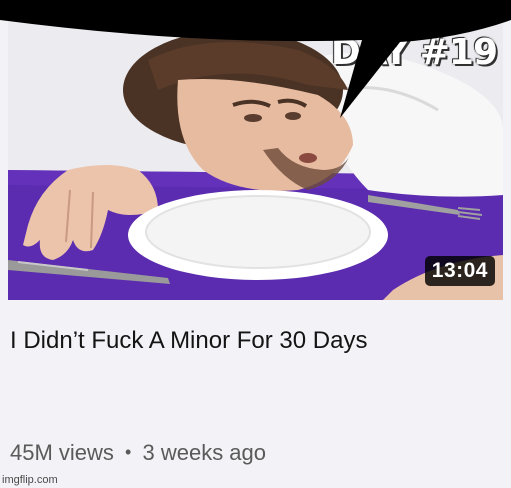 Image resolution: width=511 pixels, height=488 pixels. What do you see at coordinates (138, 453) in the screenshot?
I see `video-meta: 45M views • 3 weeks ago` at bounding box center [138, 453].